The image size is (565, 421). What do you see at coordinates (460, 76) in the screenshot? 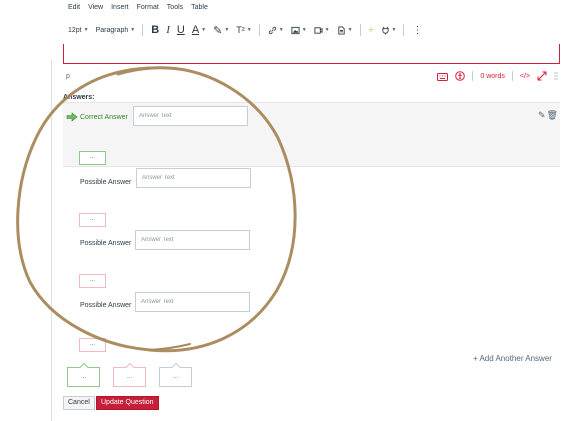
I see `accessibility-icon` at bounding box center [460, 76].